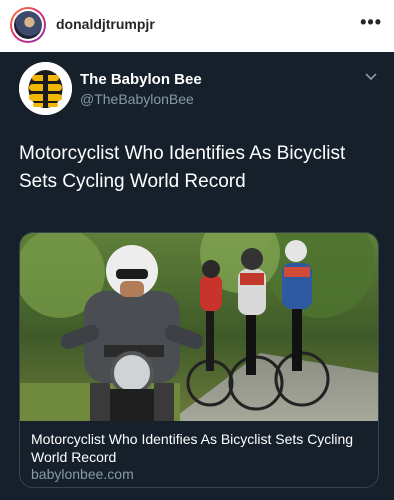  Describe the element at coordinates (197, 26) in the screenshot. I see `instagram-post-header: donaldjtrumpjr •••` at that location.